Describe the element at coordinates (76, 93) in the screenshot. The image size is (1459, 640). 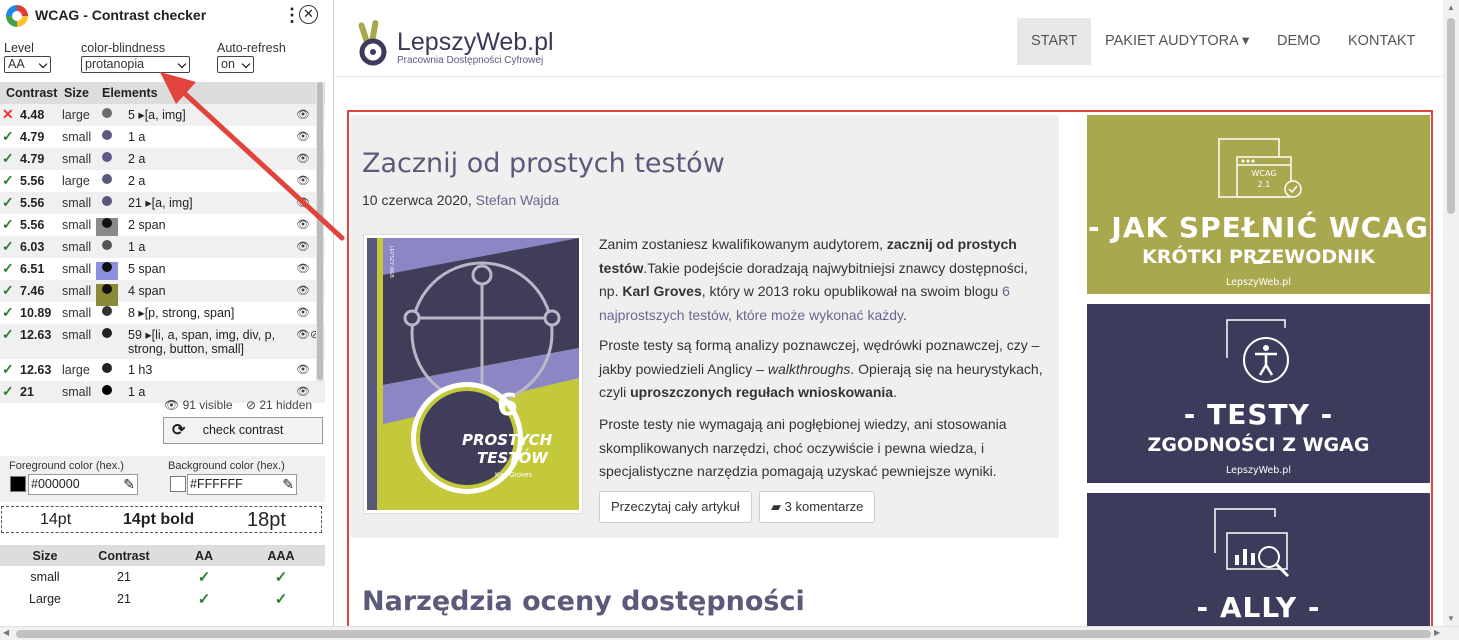
I see `header-size: Size` at that location.